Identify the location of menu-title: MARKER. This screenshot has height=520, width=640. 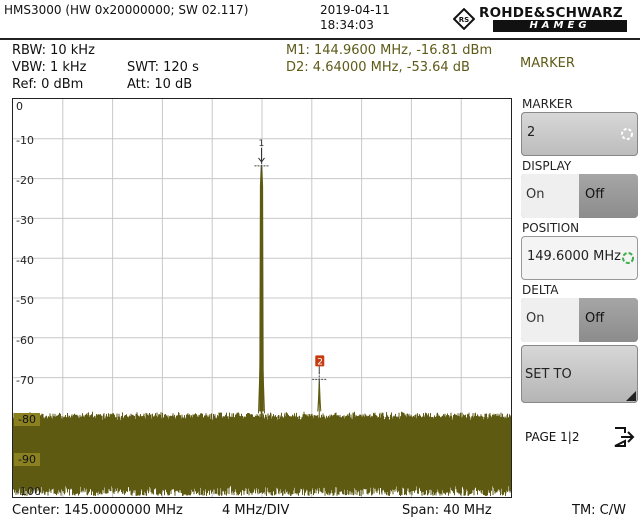
(547, 63).